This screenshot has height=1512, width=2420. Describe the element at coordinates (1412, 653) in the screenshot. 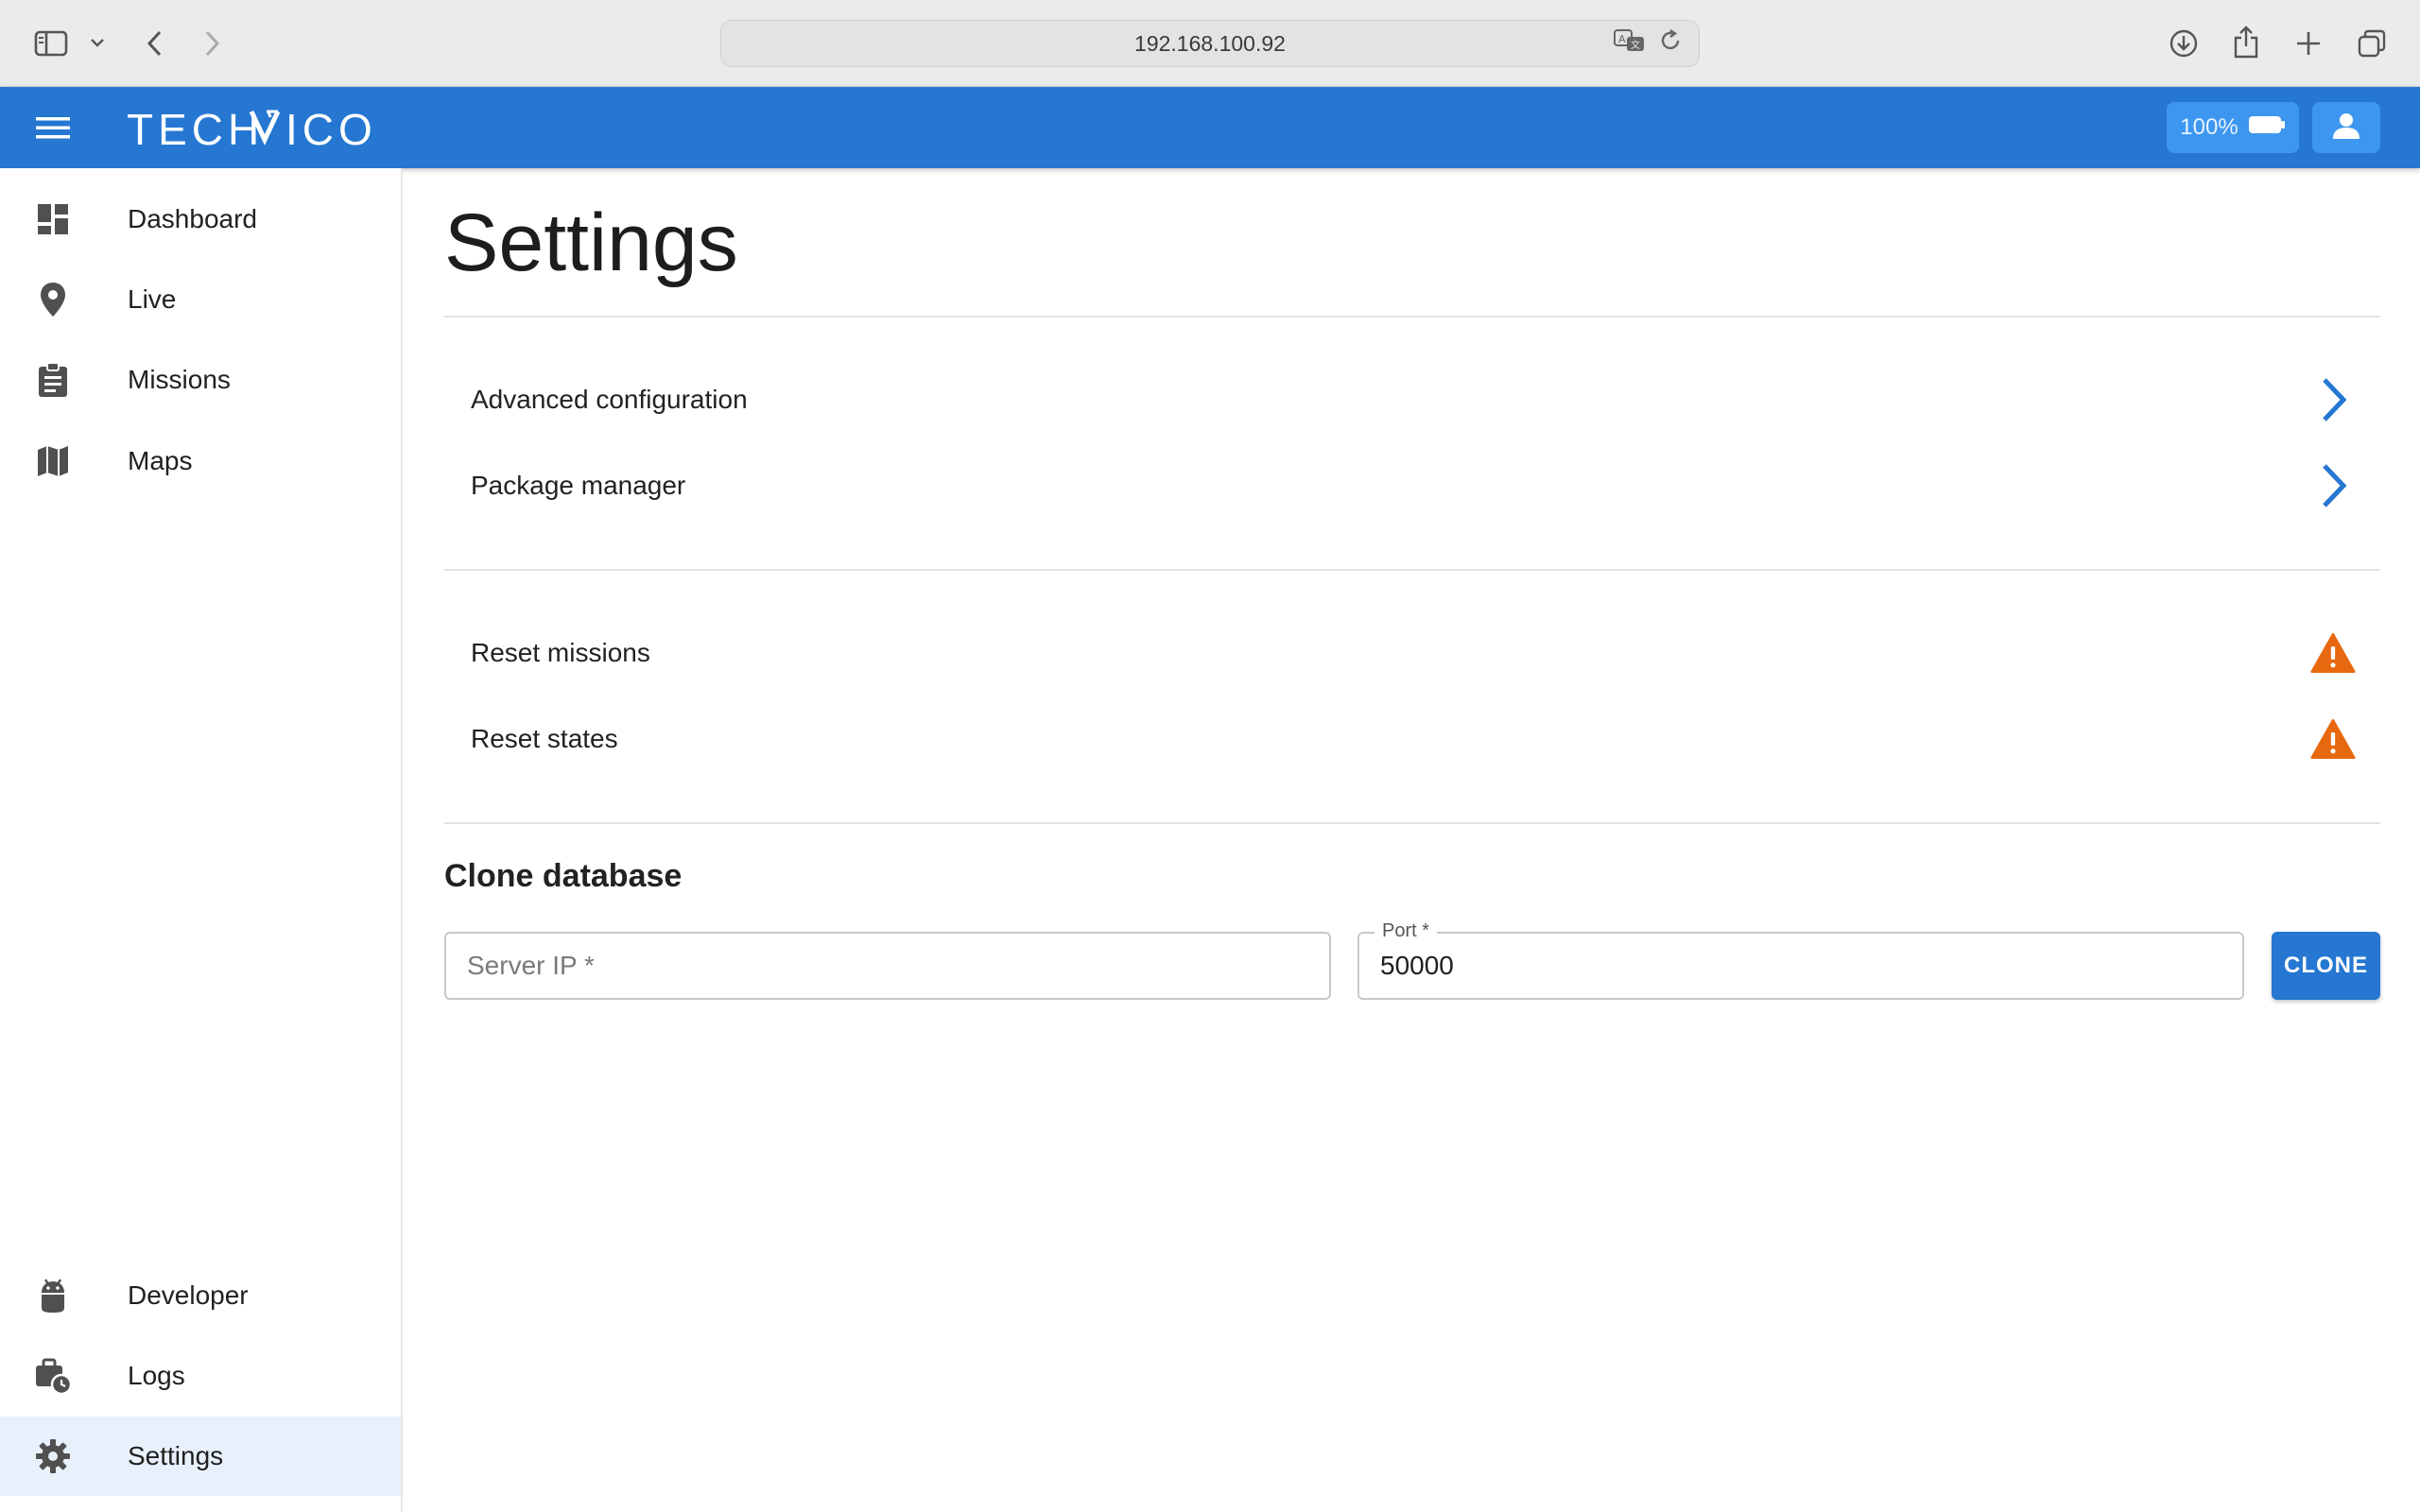

I see `row-reset-missions: Reset missions` at that location.